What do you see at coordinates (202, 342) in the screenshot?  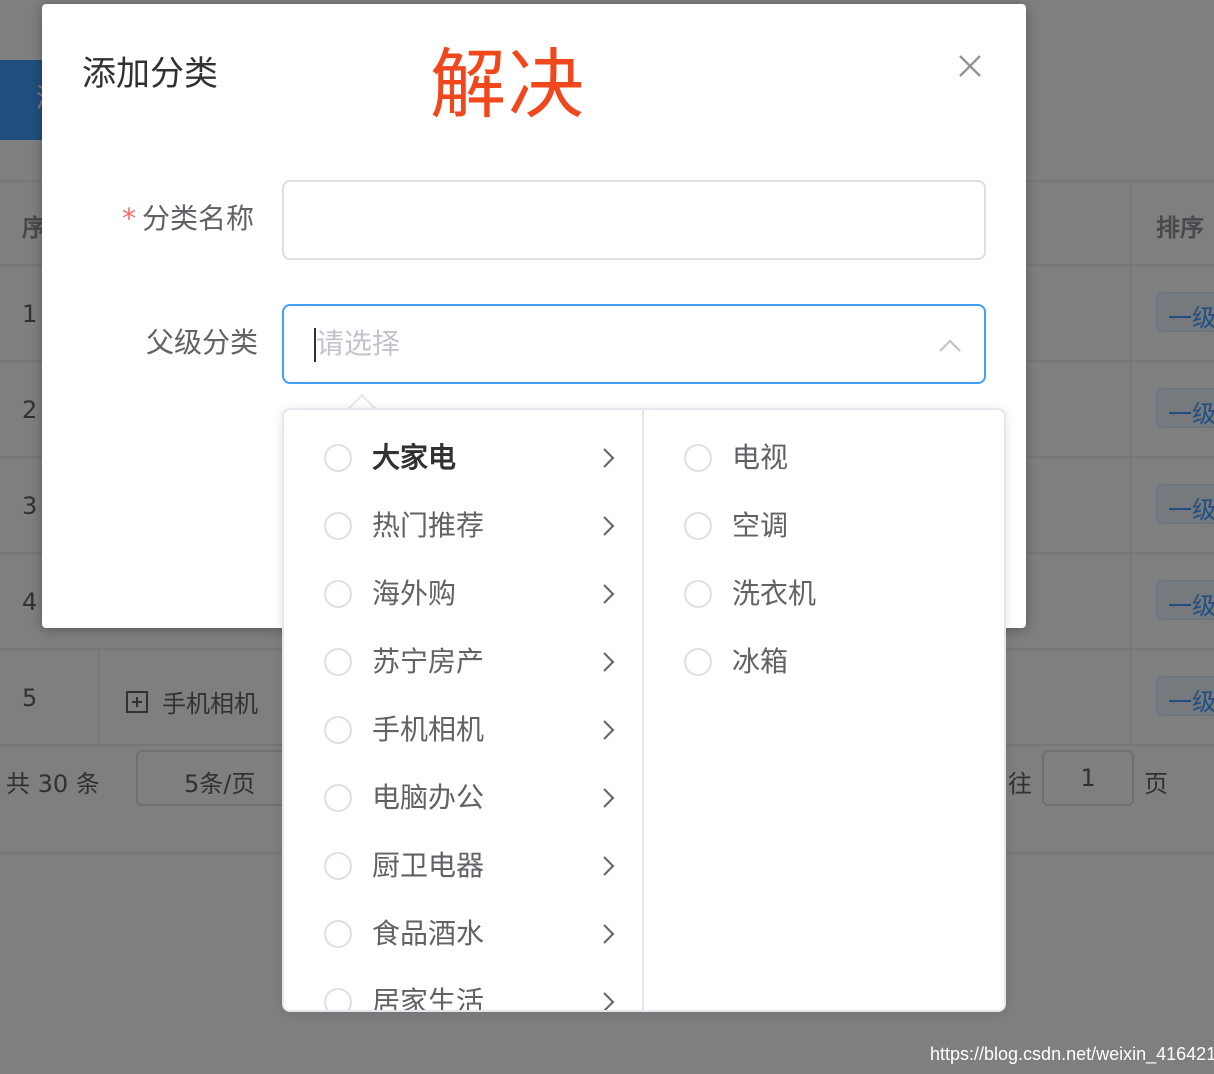 I see `parent-category-label: 父级分类` at bounding box center [202, 342].